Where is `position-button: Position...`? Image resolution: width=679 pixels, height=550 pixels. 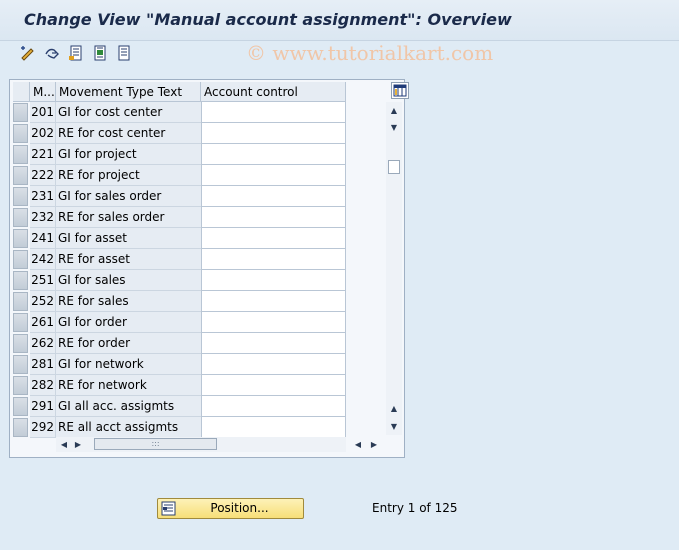
position-button: Position... is located at coordinates (230, 508).